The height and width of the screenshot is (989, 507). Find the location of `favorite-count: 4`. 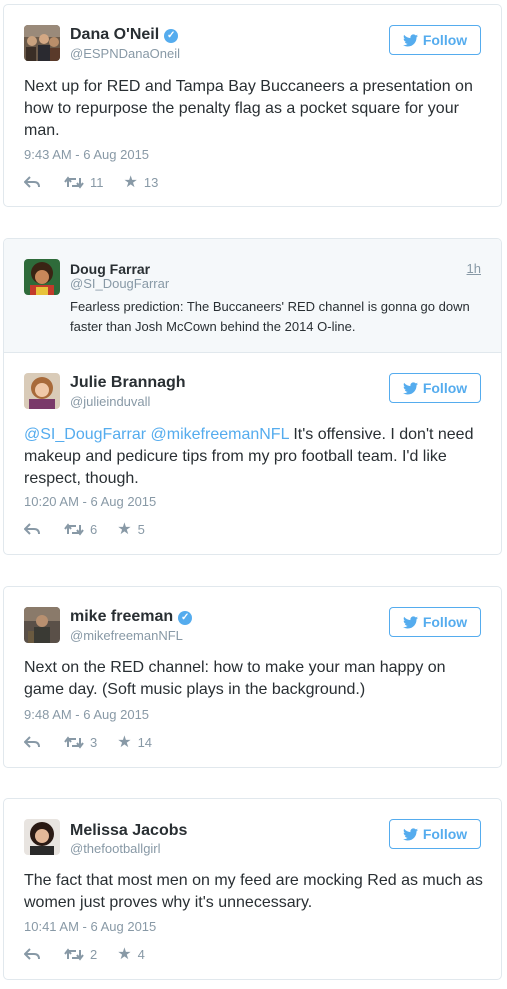

favorite-count: 4 is located at coordinates (141, 954).